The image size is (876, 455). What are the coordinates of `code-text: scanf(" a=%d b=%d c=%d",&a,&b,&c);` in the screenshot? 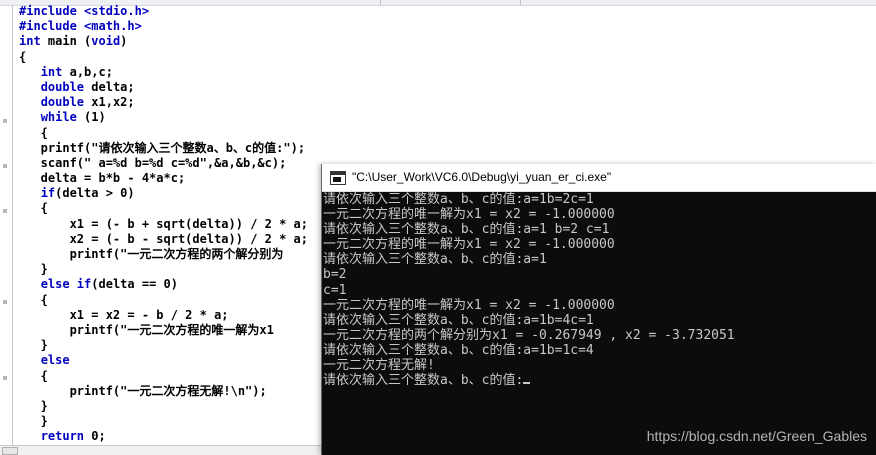 It's located at (153, 162).